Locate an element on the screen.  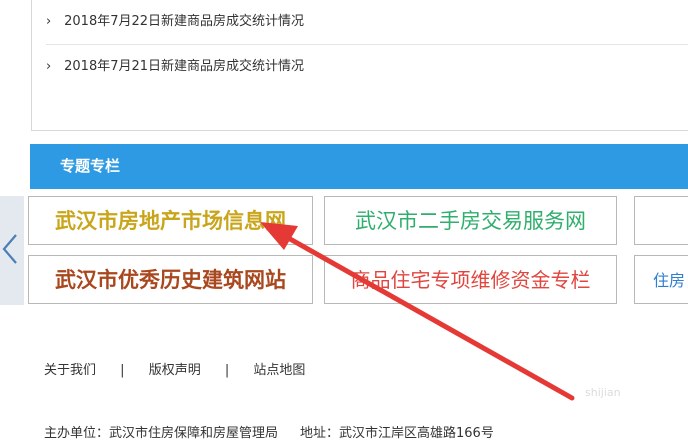
link-tile-real-estate-info: 武汉市房地产市场信息网 is located at coordinates (170, 220).